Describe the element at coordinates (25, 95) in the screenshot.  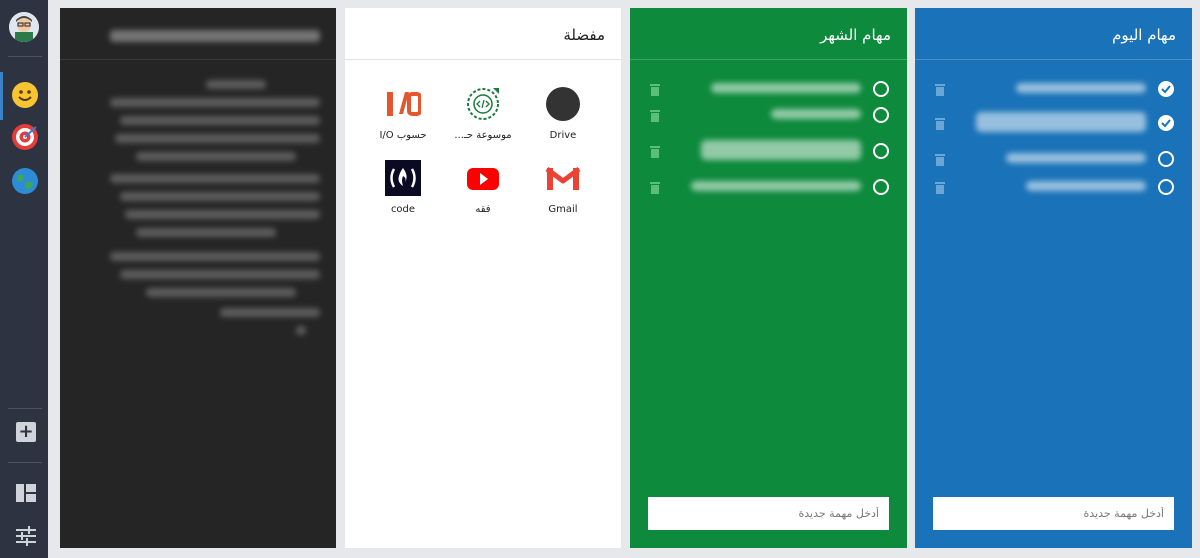
I see `smile-emoji-icon` at that location.